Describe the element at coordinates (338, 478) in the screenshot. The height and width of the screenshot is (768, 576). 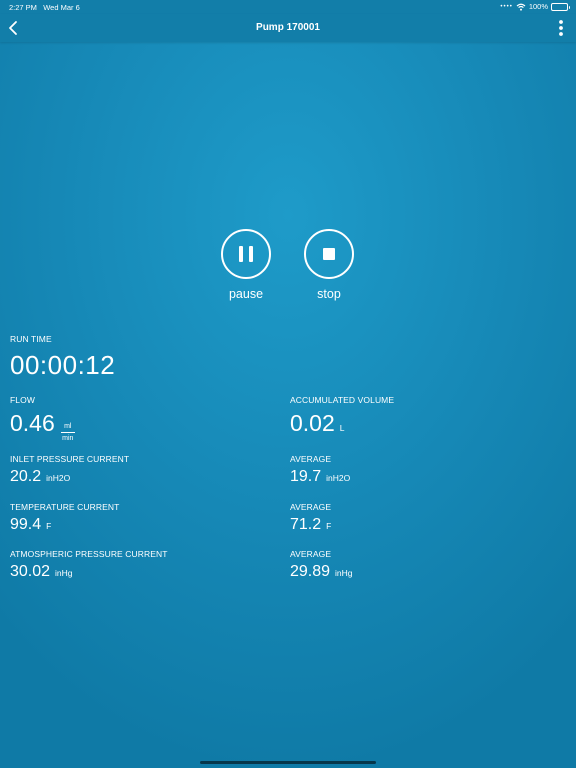
I see `inlet-pressure-average-unit: inH2O` at that location.